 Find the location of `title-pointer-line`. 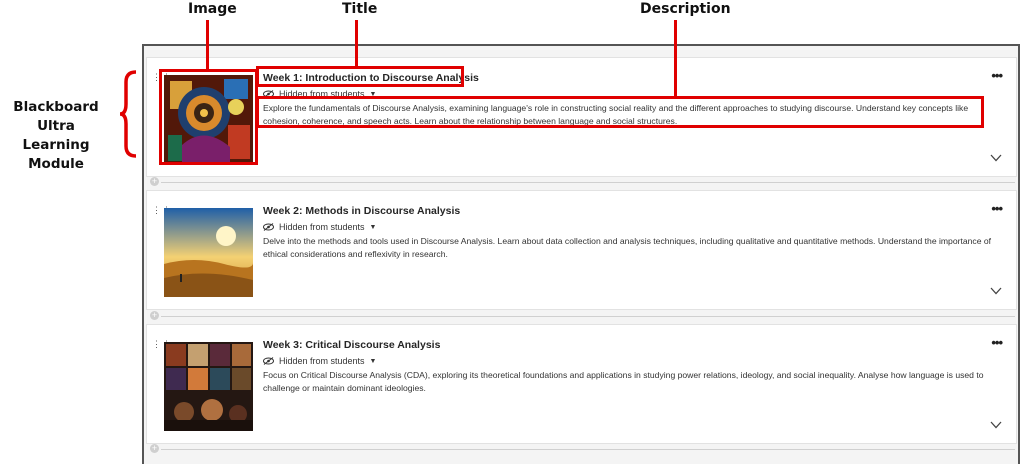

title-pointer-line is located at coordinates (356, 44).